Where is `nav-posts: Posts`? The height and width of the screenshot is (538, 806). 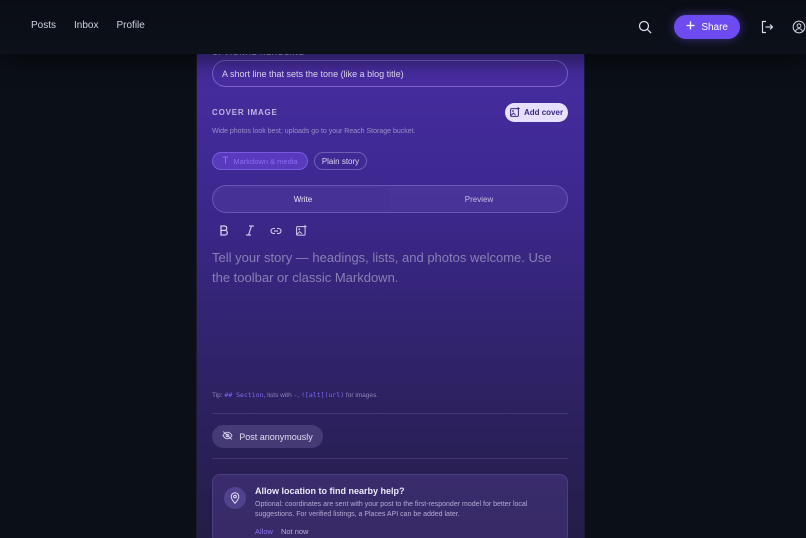
nav-posts: Posts is located at coordinates (43, 25).